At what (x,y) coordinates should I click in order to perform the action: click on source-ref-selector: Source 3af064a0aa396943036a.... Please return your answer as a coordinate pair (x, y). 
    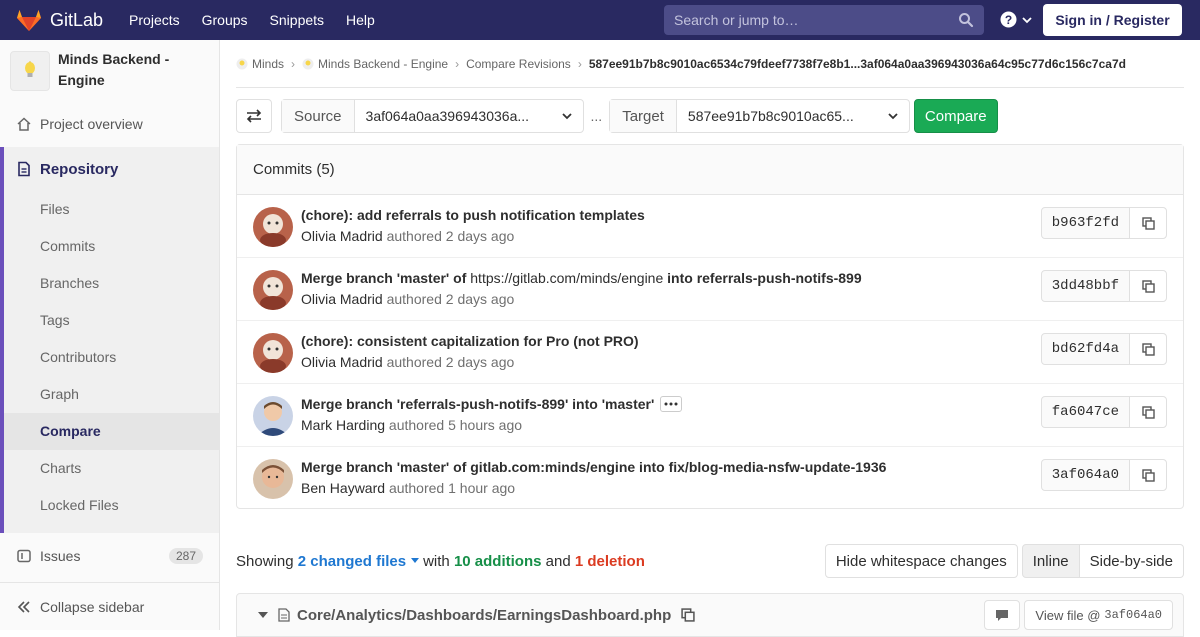
    Looking at the image, I should click on (432, 116).